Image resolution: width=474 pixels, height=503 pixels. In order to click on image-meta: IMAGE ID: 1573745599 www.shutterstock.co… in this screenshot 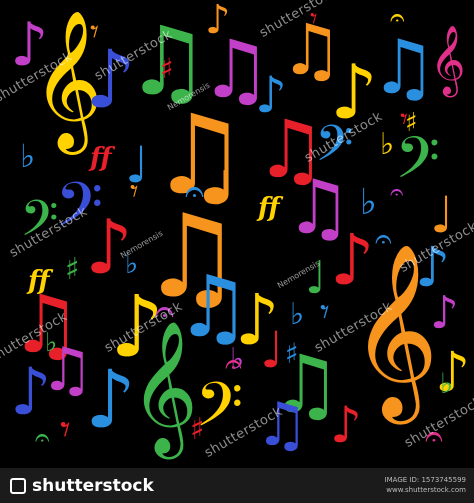, I will do `click(425, 485)`.